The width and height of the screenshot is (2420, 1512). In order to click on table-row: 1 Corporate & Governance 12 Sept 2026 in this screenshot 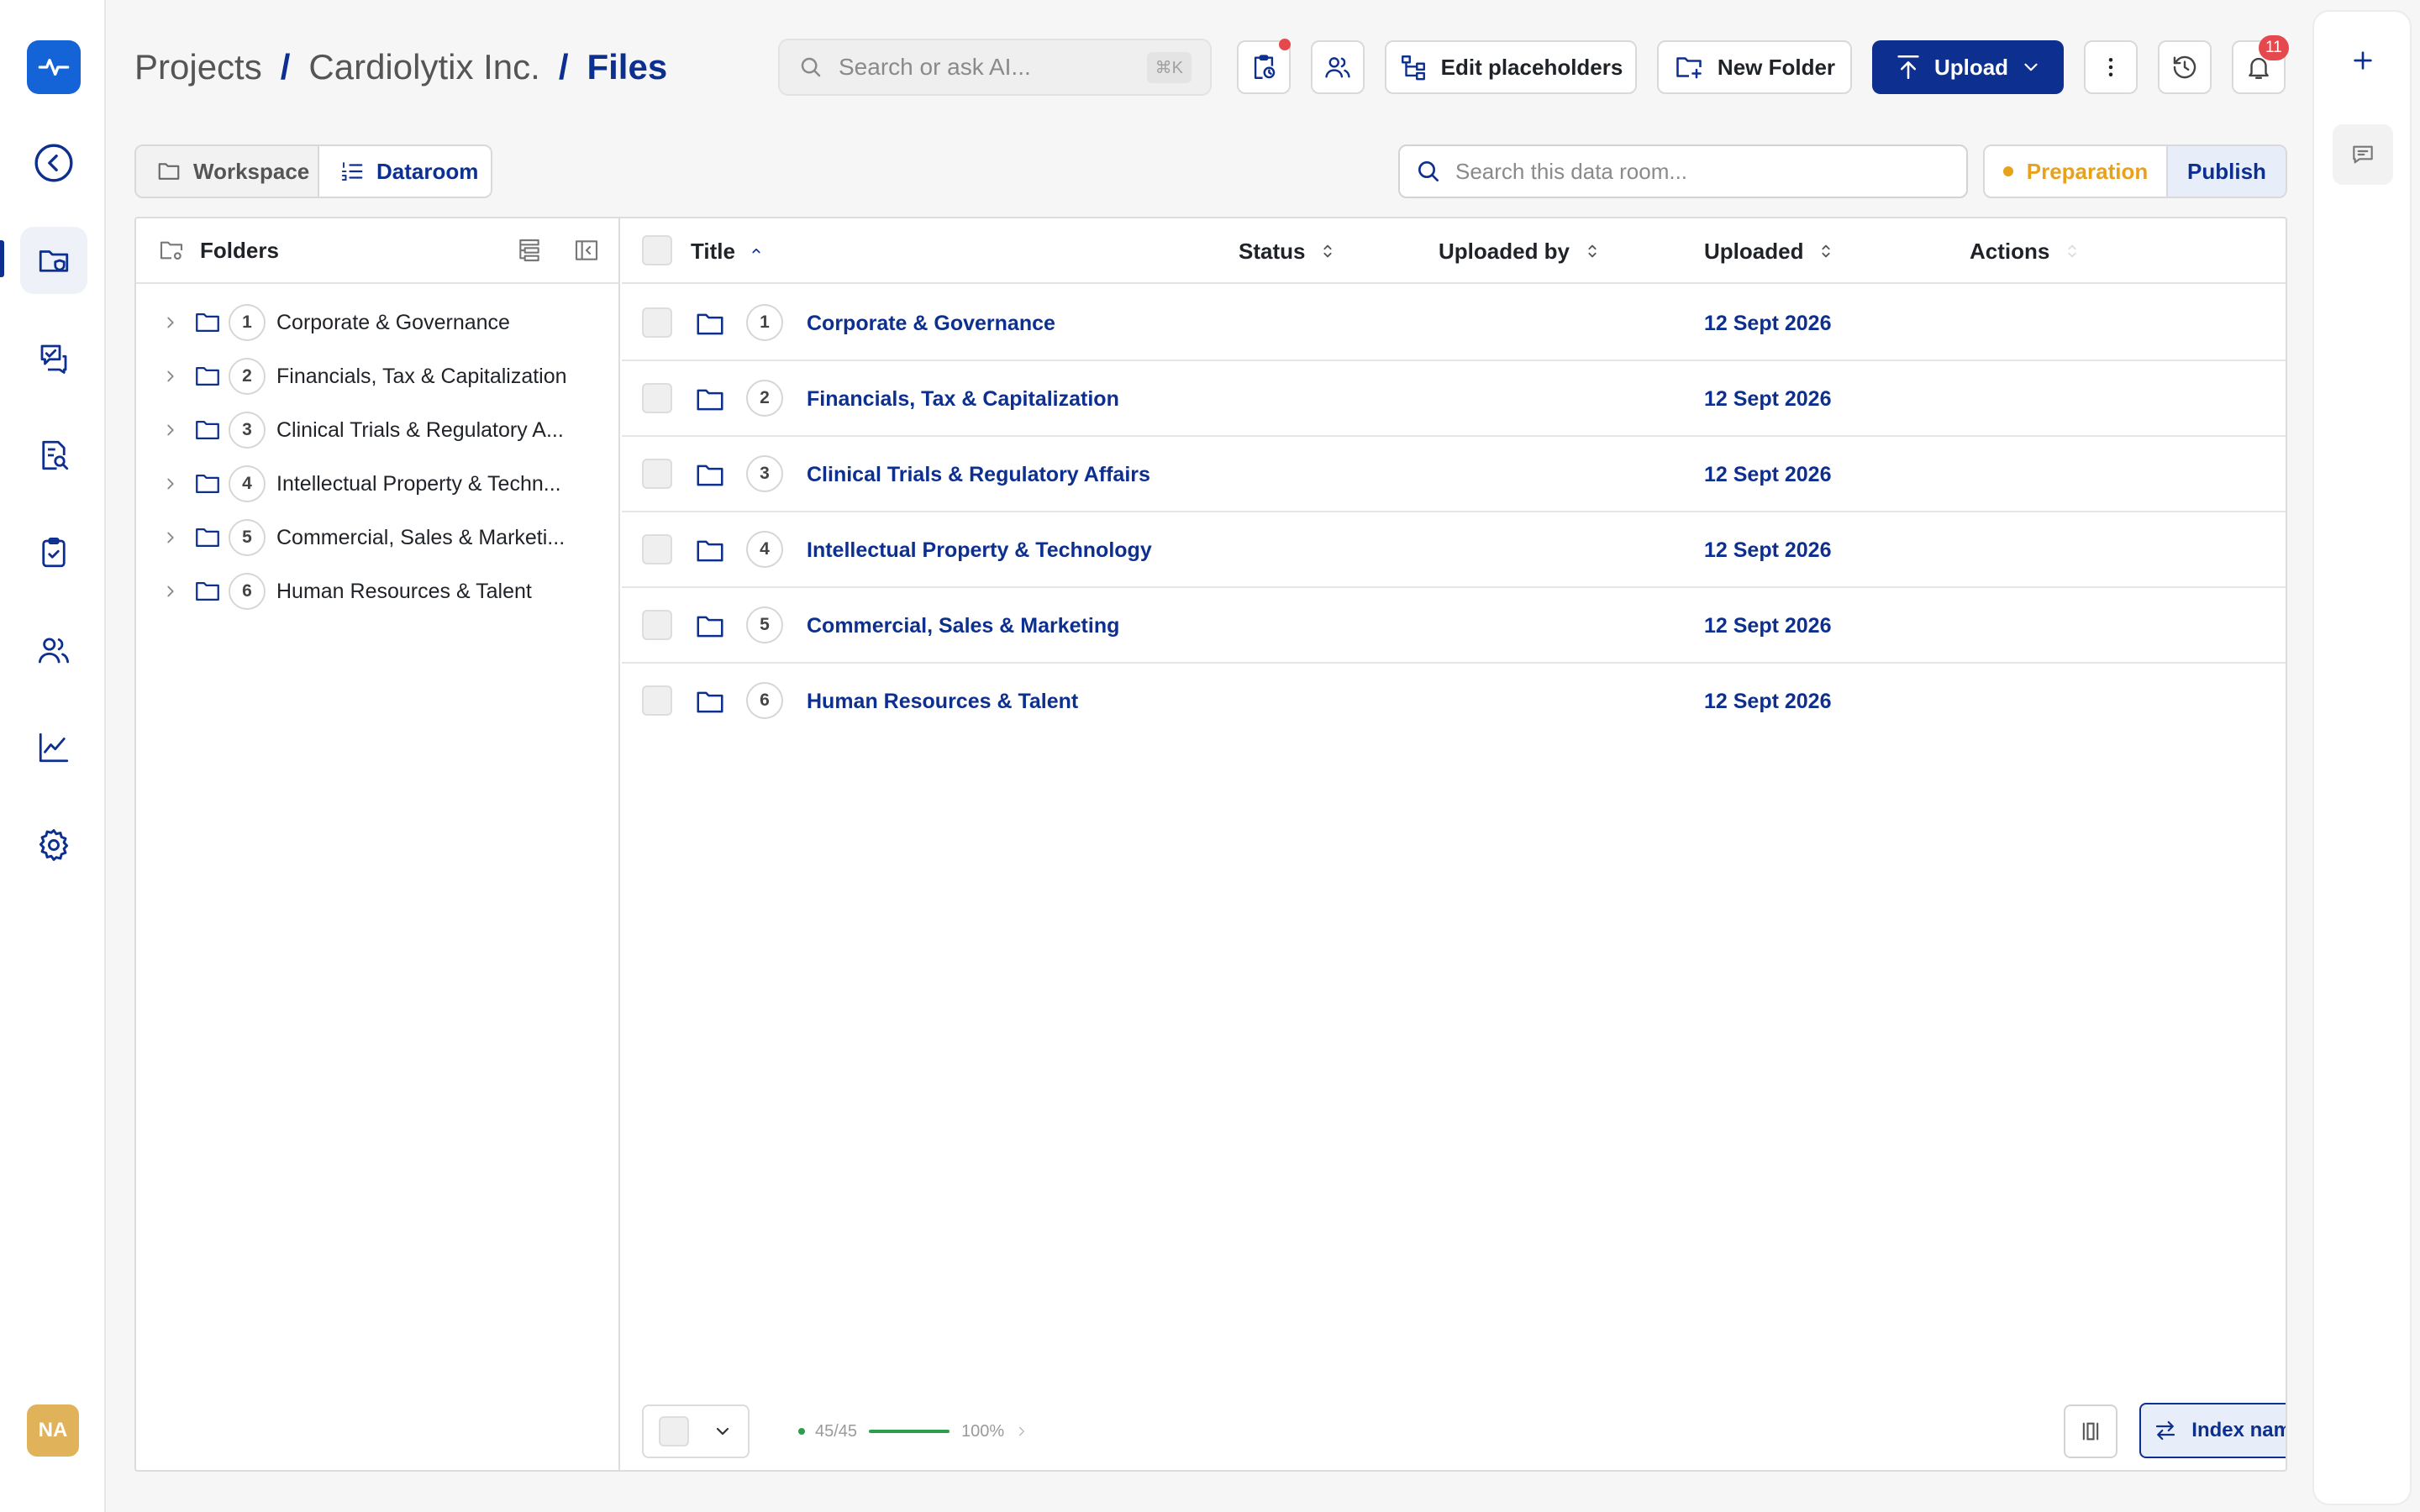, I will do `click(1454, 323)`.